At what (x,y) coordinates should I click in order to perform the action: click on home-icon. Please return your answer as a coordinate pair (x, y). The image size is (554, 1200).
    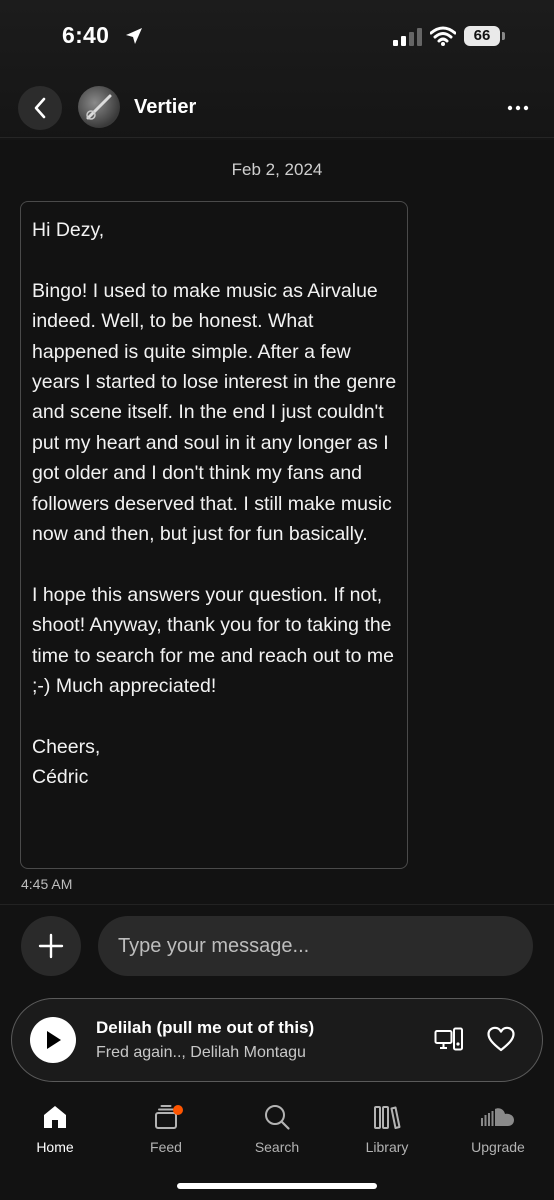
    Looking at the image, I should click on (55, 1117).